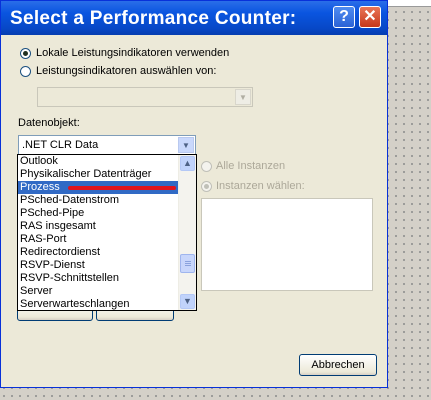 This screenshot has width=431, height=400. Describe the element at coordinates (107, 161) in the screenshot. I see `dropdown-item: Outlook` at that location.